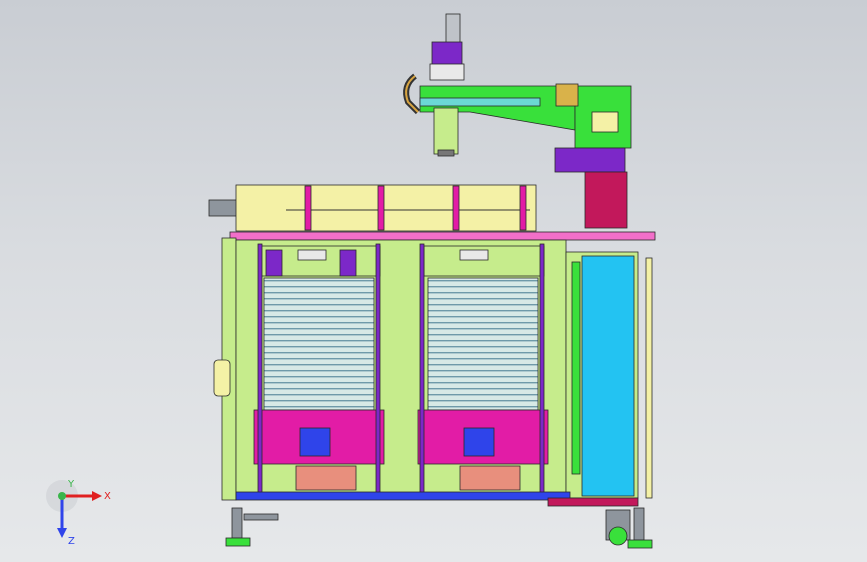  I want to click on column-purple-block, so click(590, 160).